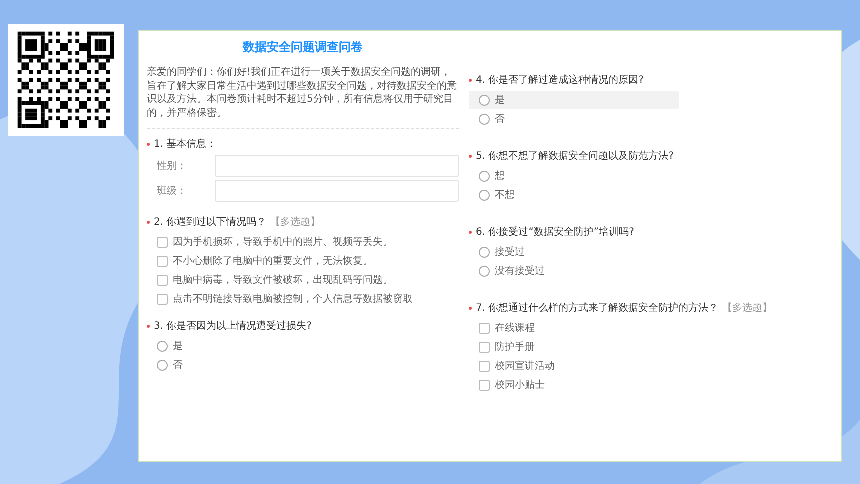 This screenshot has height=484, width=860. I want to click on option-row: 电脑中病毒，导致文件被破坏，出现乱码等问题。, so click(275, 280).